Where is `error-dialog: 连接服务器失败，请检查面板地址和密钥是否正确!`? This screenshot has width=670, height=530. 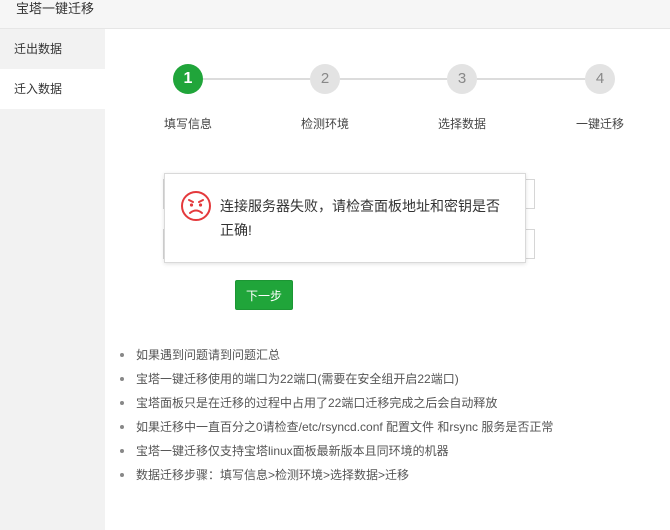
error-dialog: 连接服务器失败，请检查面板地址和密钥是否正确! is located at coordinates (345, 218).